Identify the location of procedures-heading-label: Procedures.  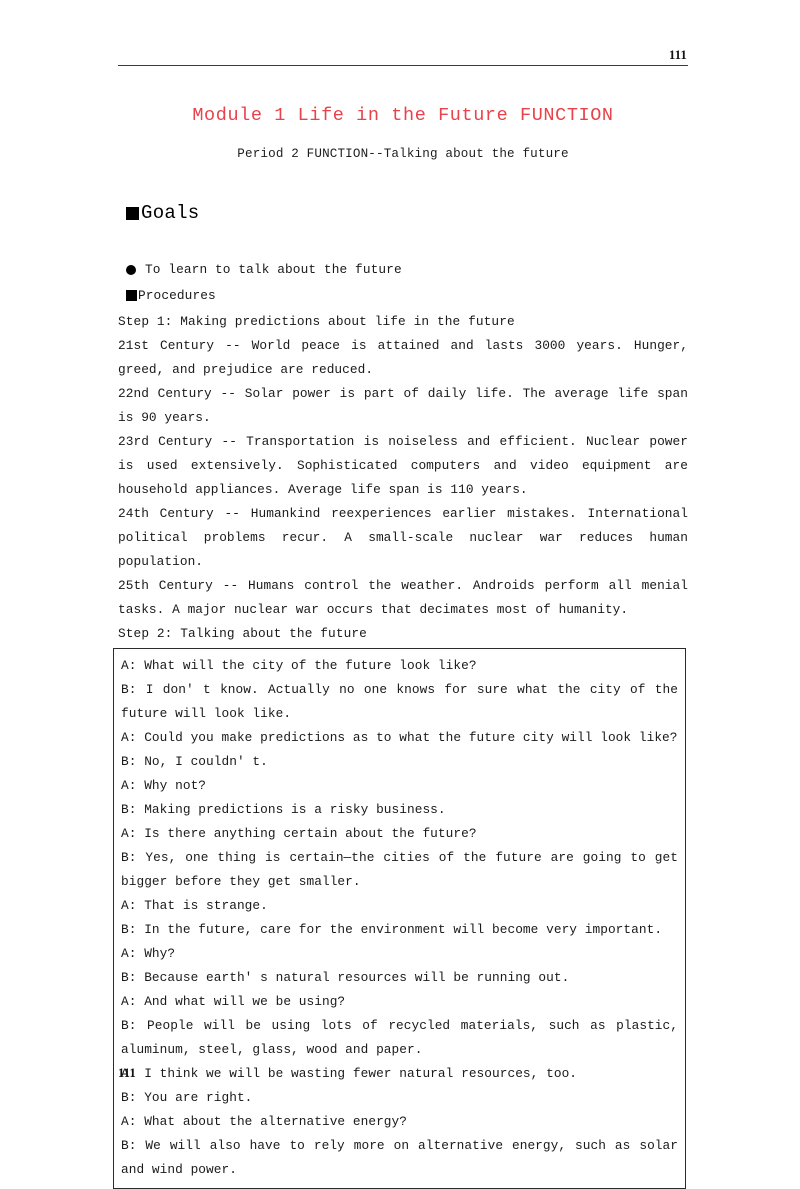
(177, 295).